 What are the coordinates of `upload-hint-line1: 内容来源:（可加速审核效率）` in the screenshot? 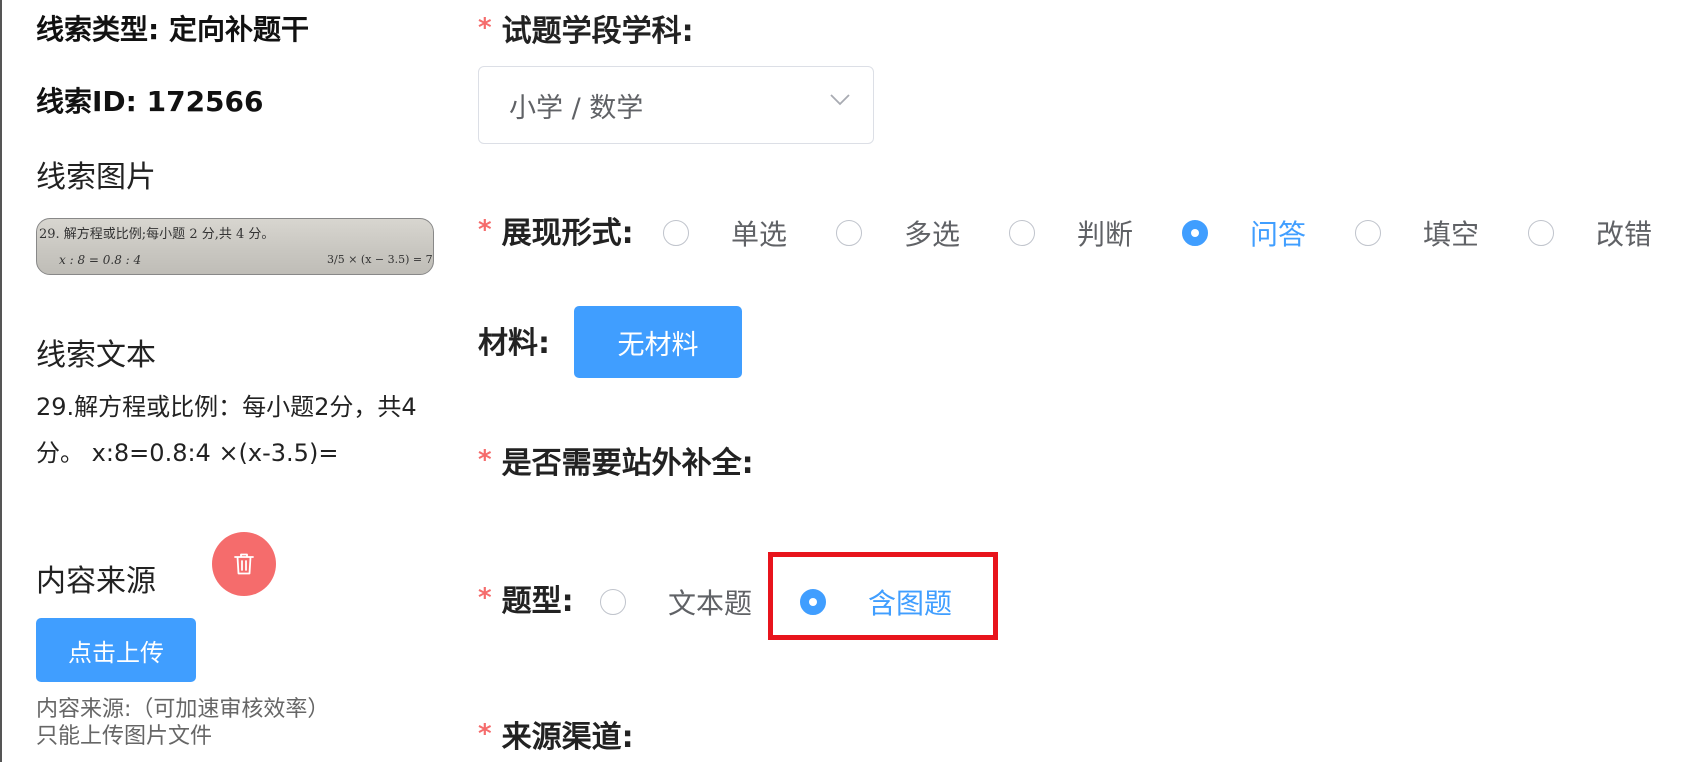 It's located at (183, 709).